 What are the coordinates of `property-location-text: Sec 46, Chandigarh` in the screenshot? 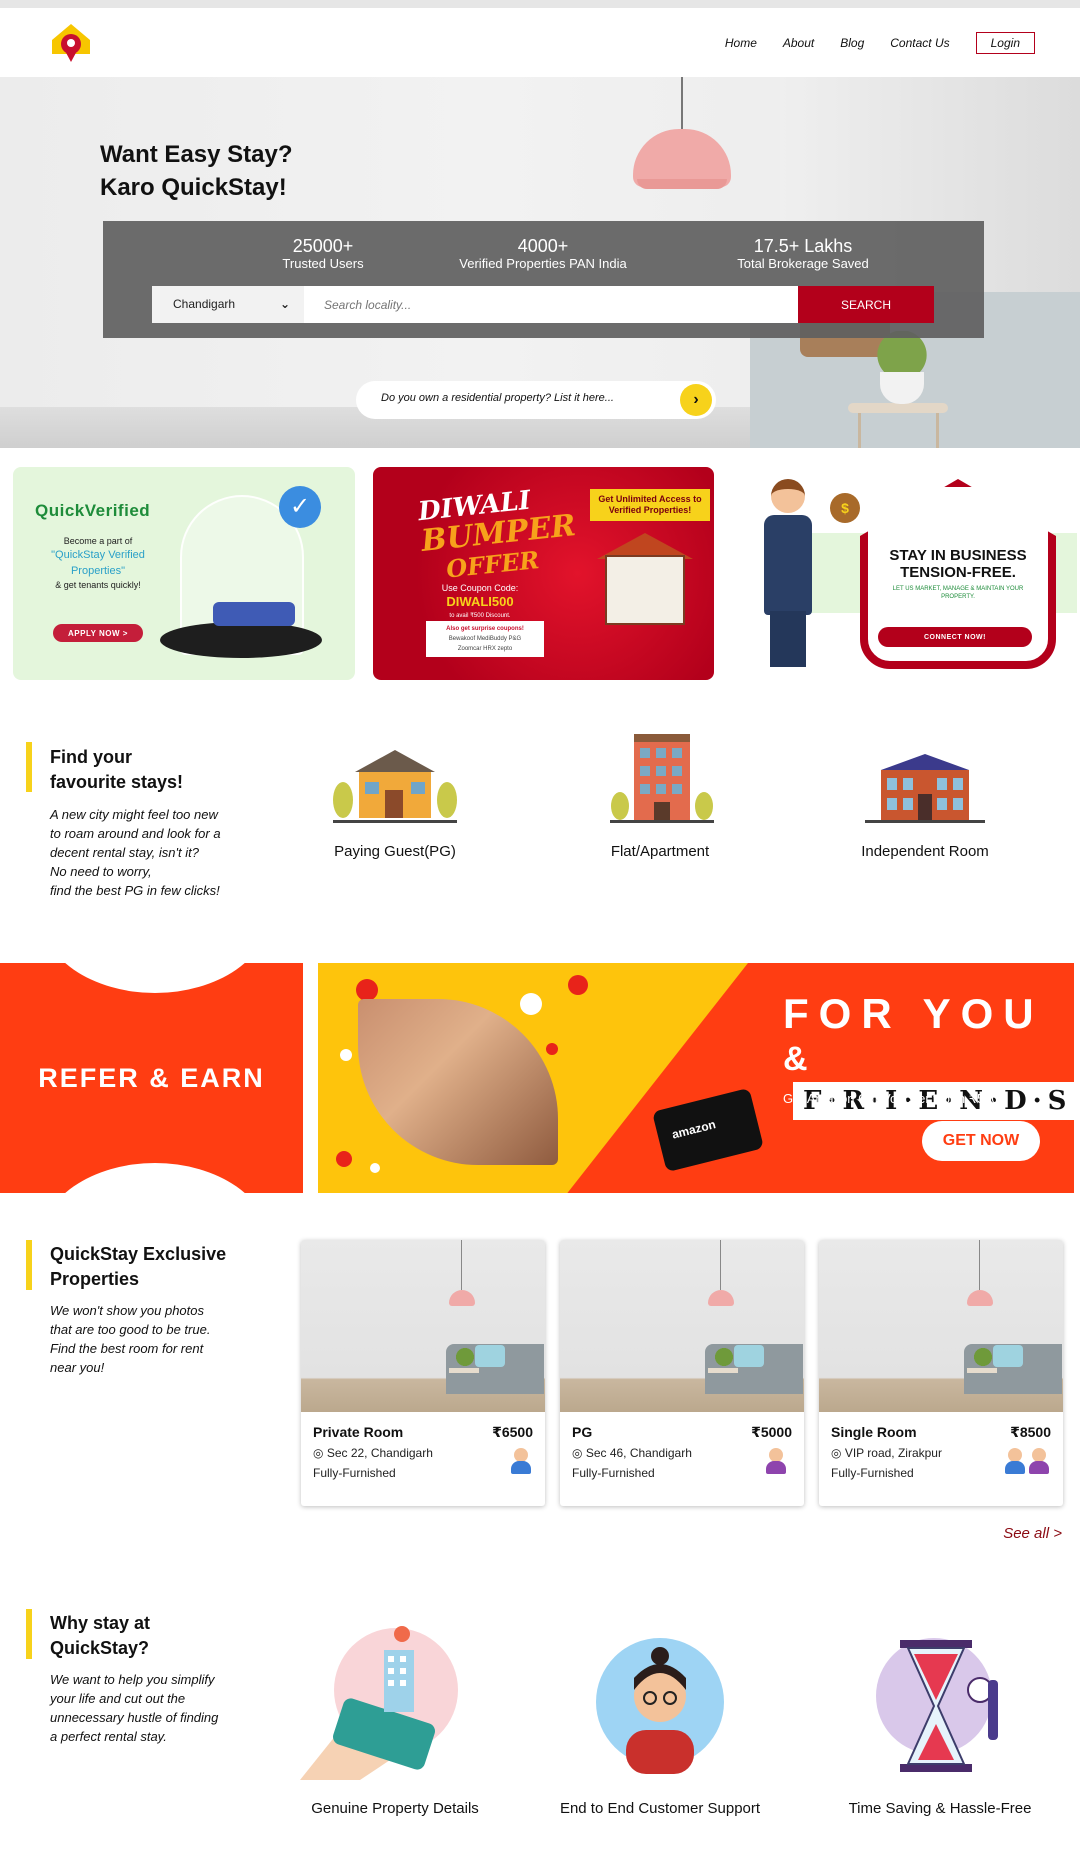 It's located at (638, 1453).